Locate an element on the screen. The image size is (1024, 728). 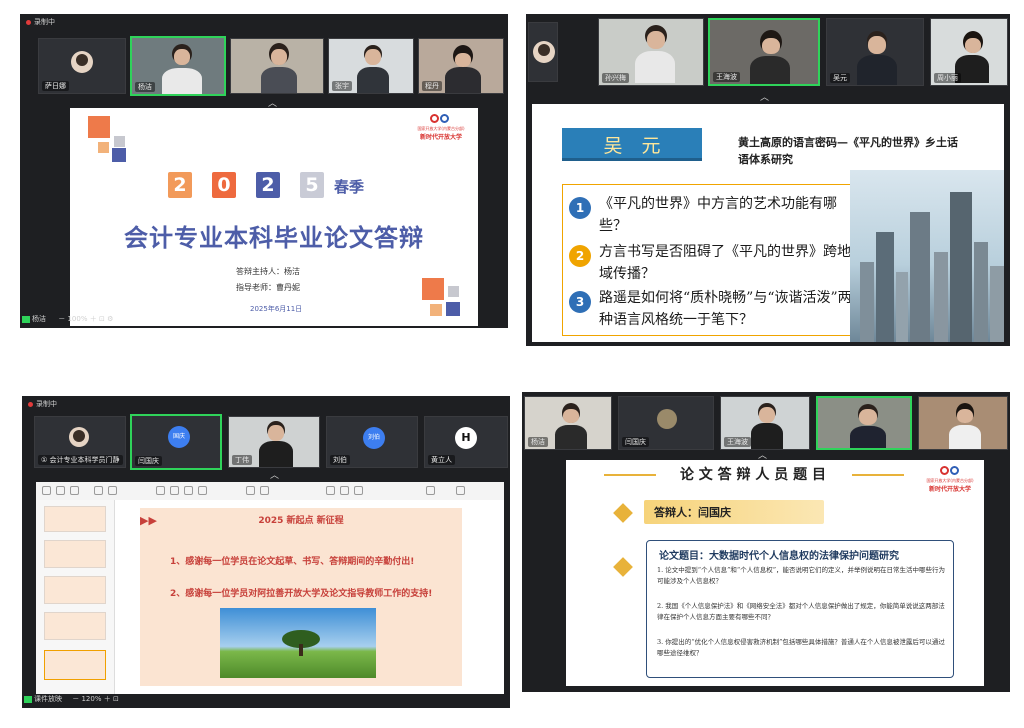
align-center-icon is located at coordinates (264, 490).